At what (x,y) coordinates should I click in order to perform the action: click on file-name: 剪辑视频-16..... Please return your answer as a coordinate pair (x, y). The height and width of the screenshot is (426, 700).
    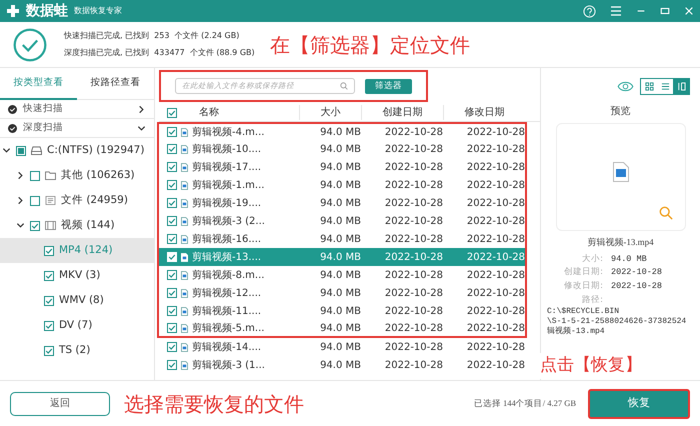
    Looking at the image, I should click on (227, 239).